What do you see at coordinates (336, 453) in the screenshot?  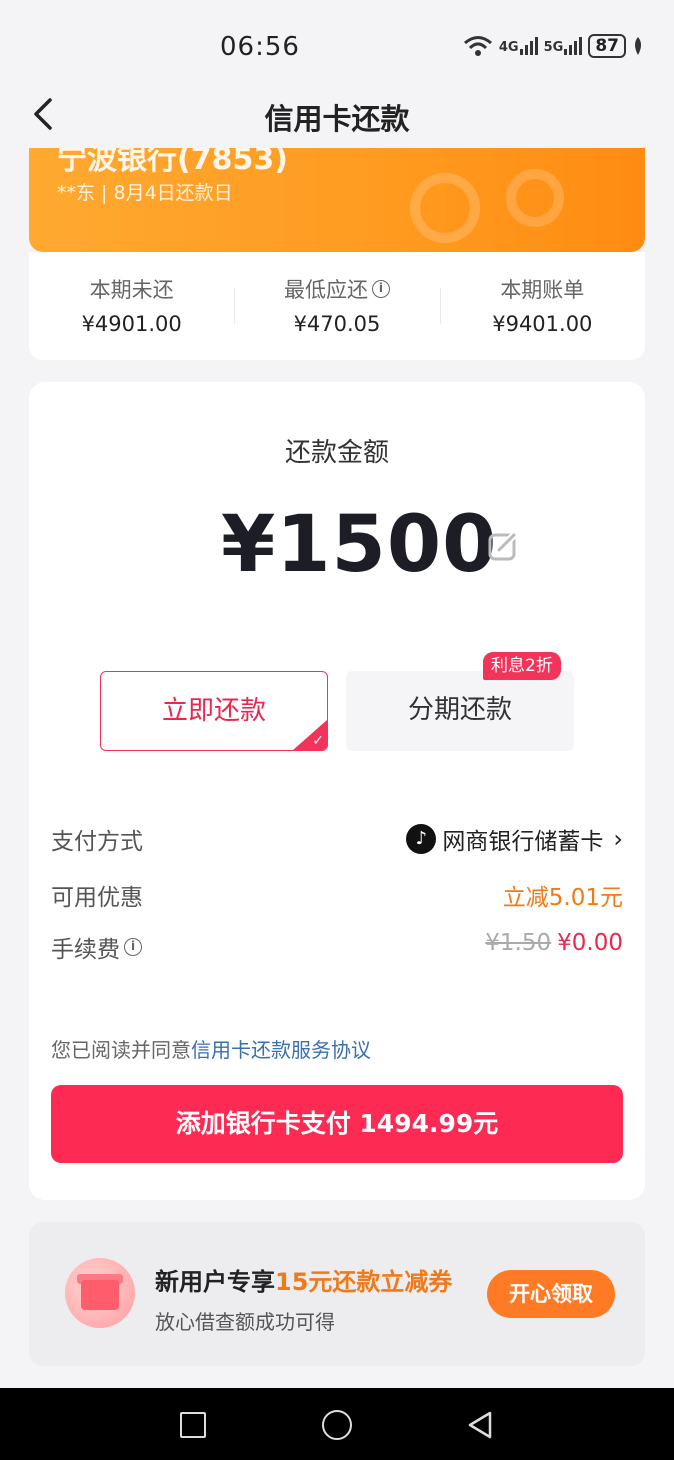 I see `repay-amount-title: 还款金额` at bounding box center [336, 453].